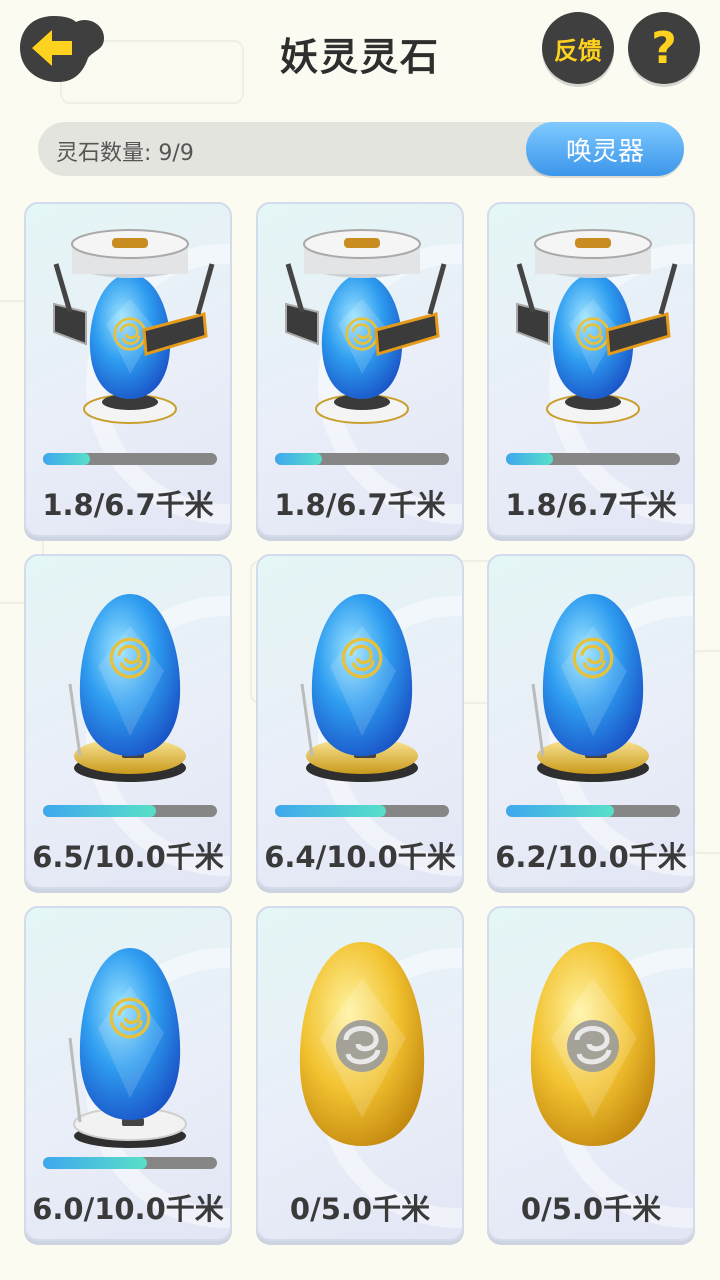 The image size is (720, 1280). I want to click on stone-card: 6.2/10.0千米, so click(591, 721).